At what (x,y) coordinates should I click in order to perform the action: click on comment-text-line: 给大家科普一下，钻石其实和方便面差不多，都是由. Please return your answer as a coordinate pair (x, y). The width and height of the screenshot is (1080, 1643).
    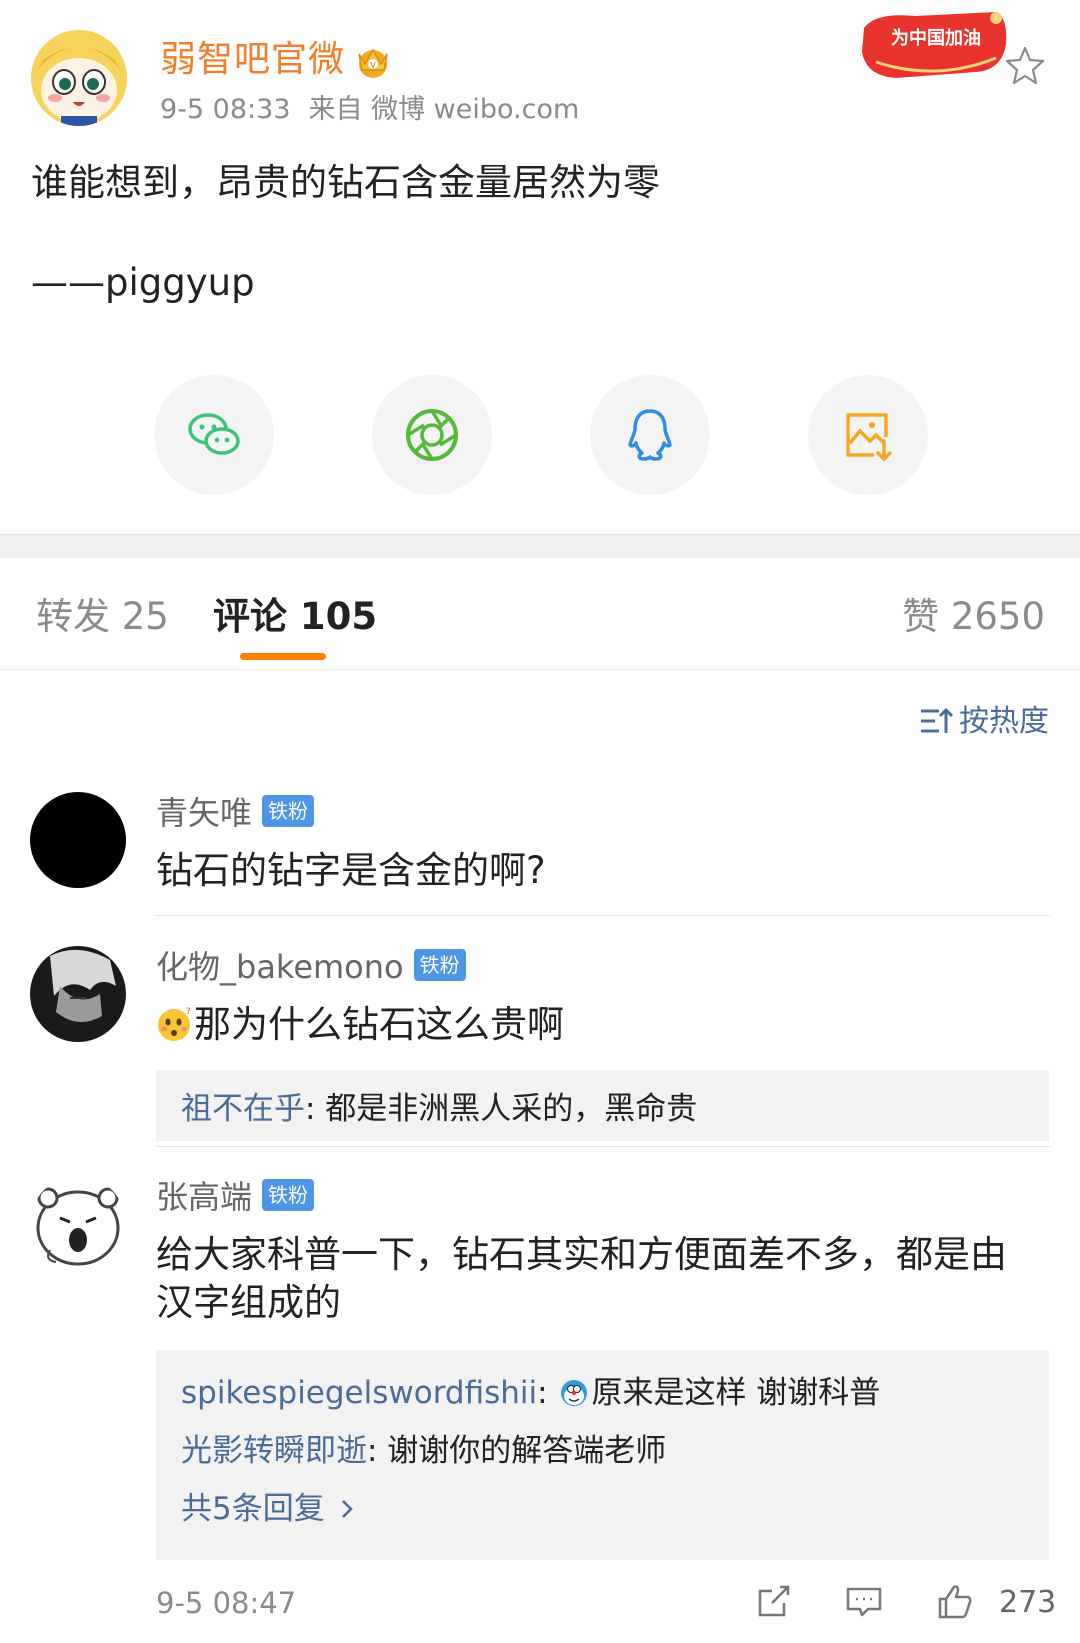
    Looking at the image, I should click on (581, 1254).